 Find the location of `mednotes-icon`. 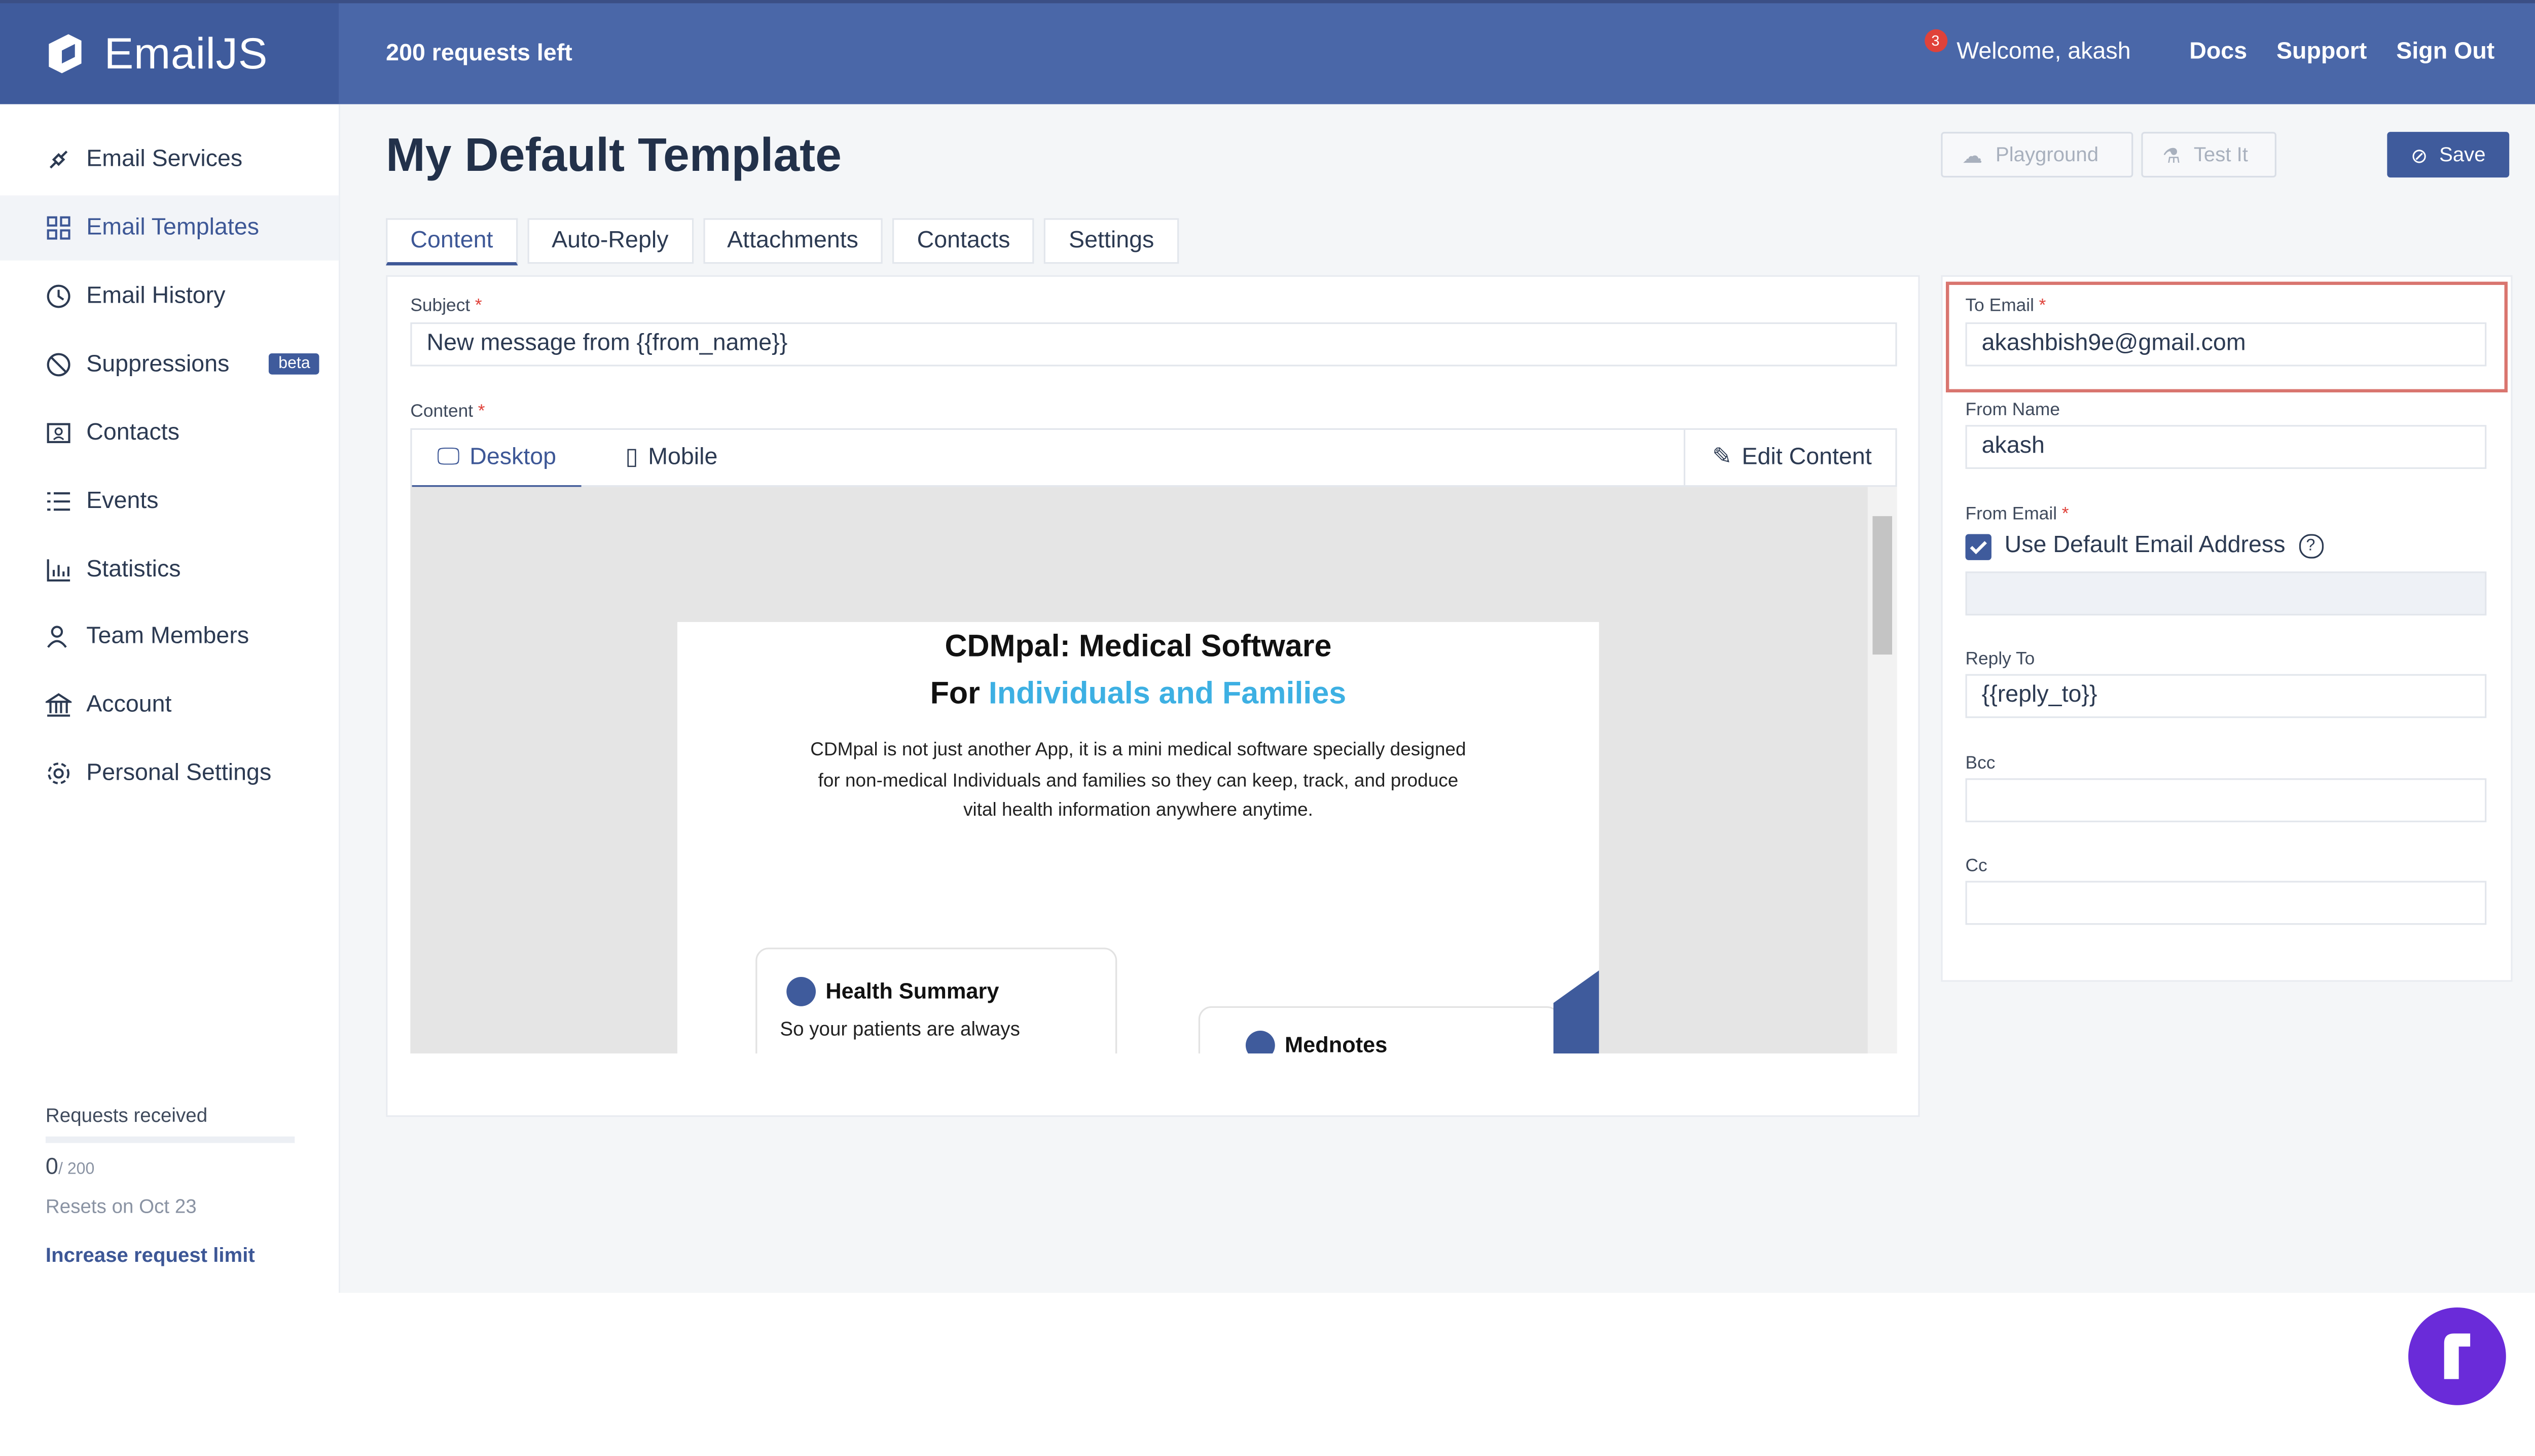

mednotes-icon is located at coordinates (1260, 1042).